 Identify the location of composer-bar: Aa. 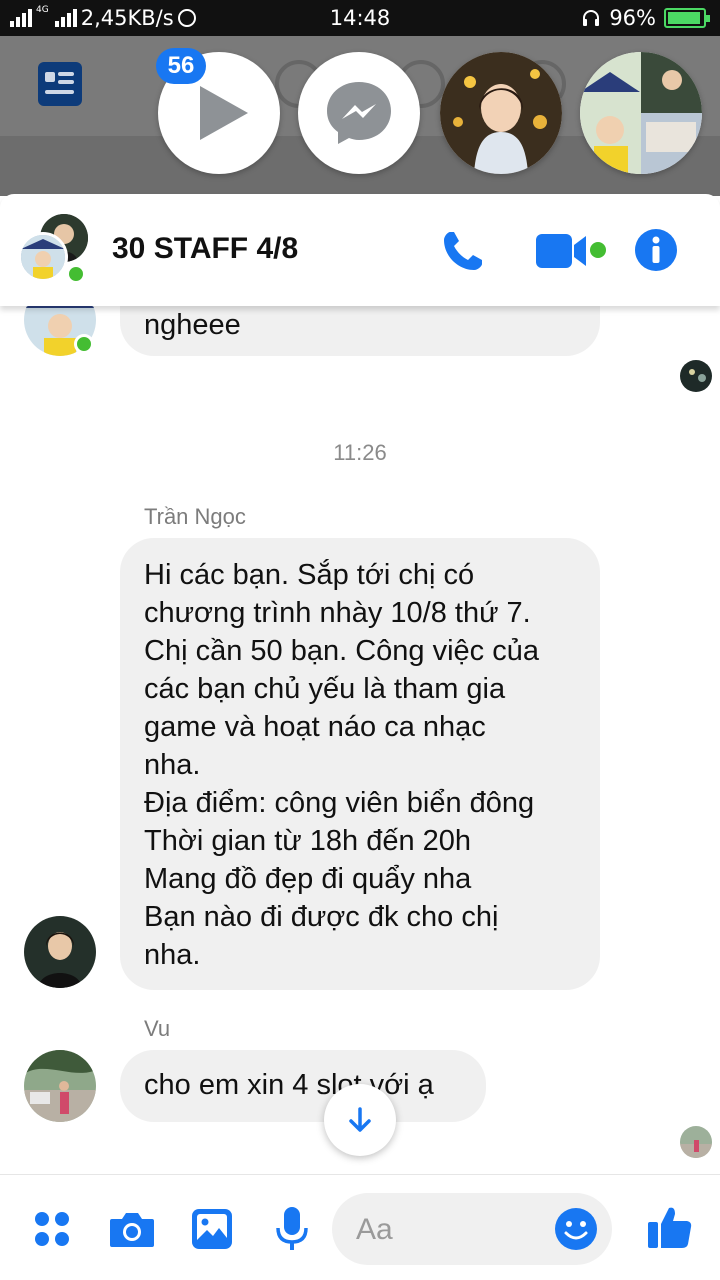
(360, 1227).